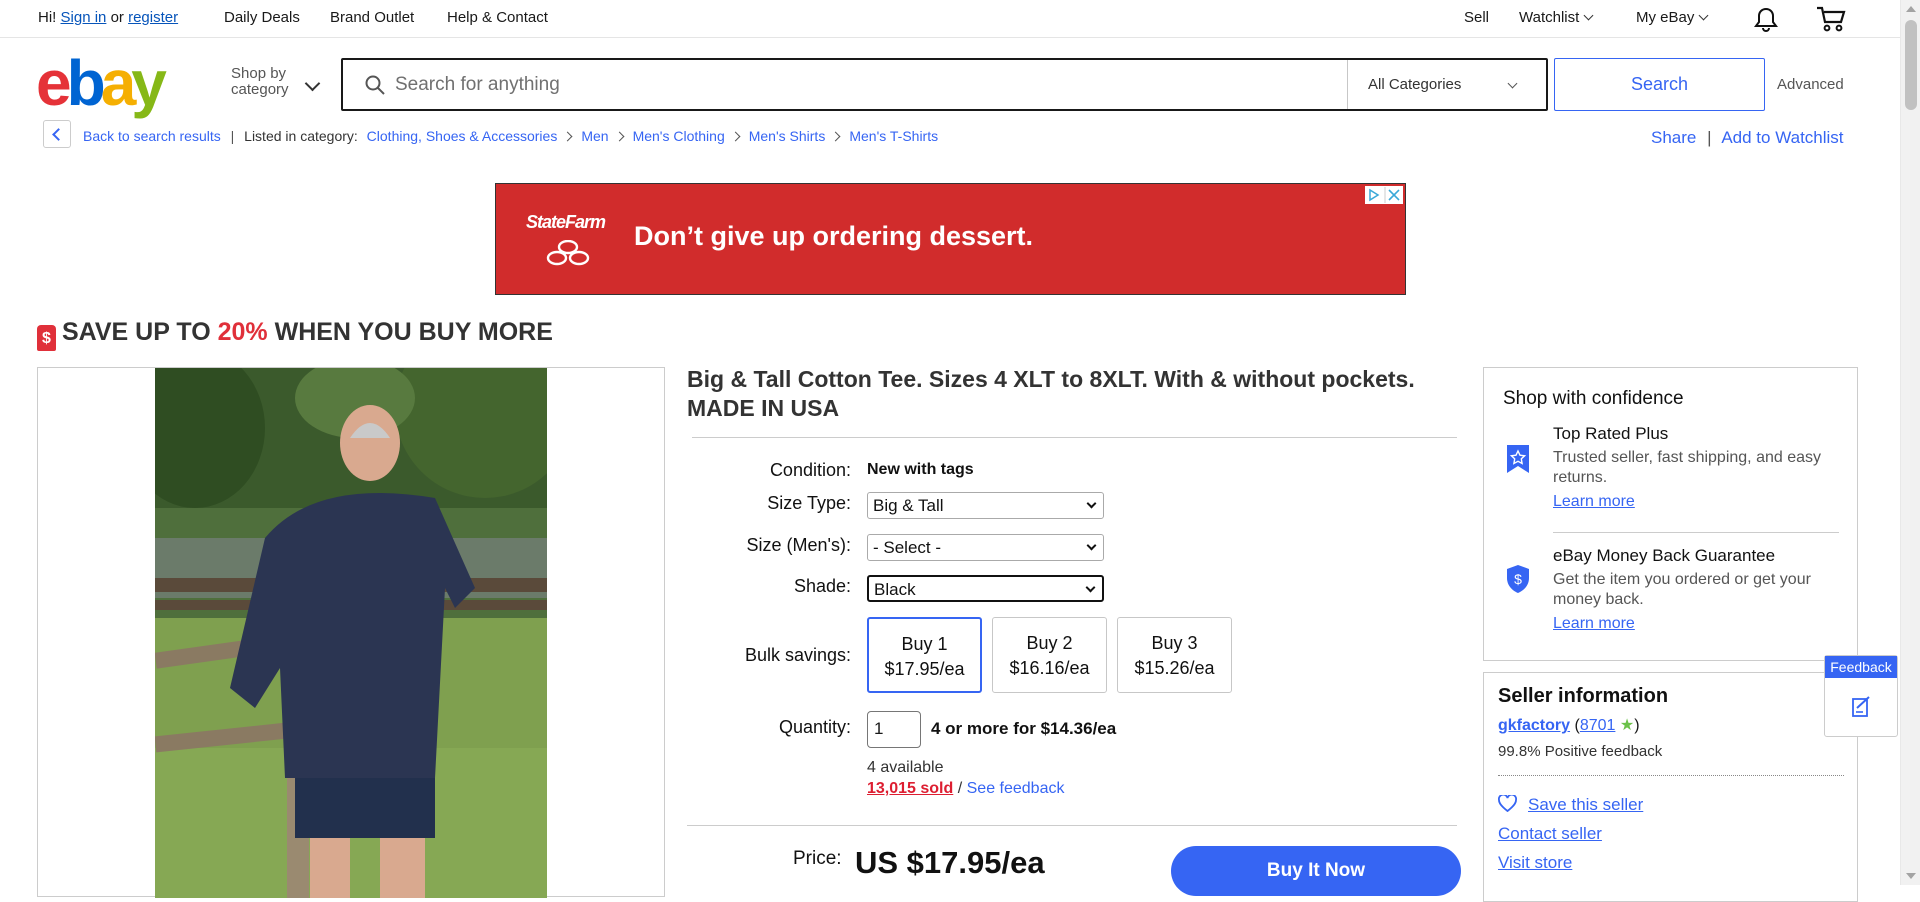  I want to click on my-ebay-menu: My eBay, so click(1672, 17).